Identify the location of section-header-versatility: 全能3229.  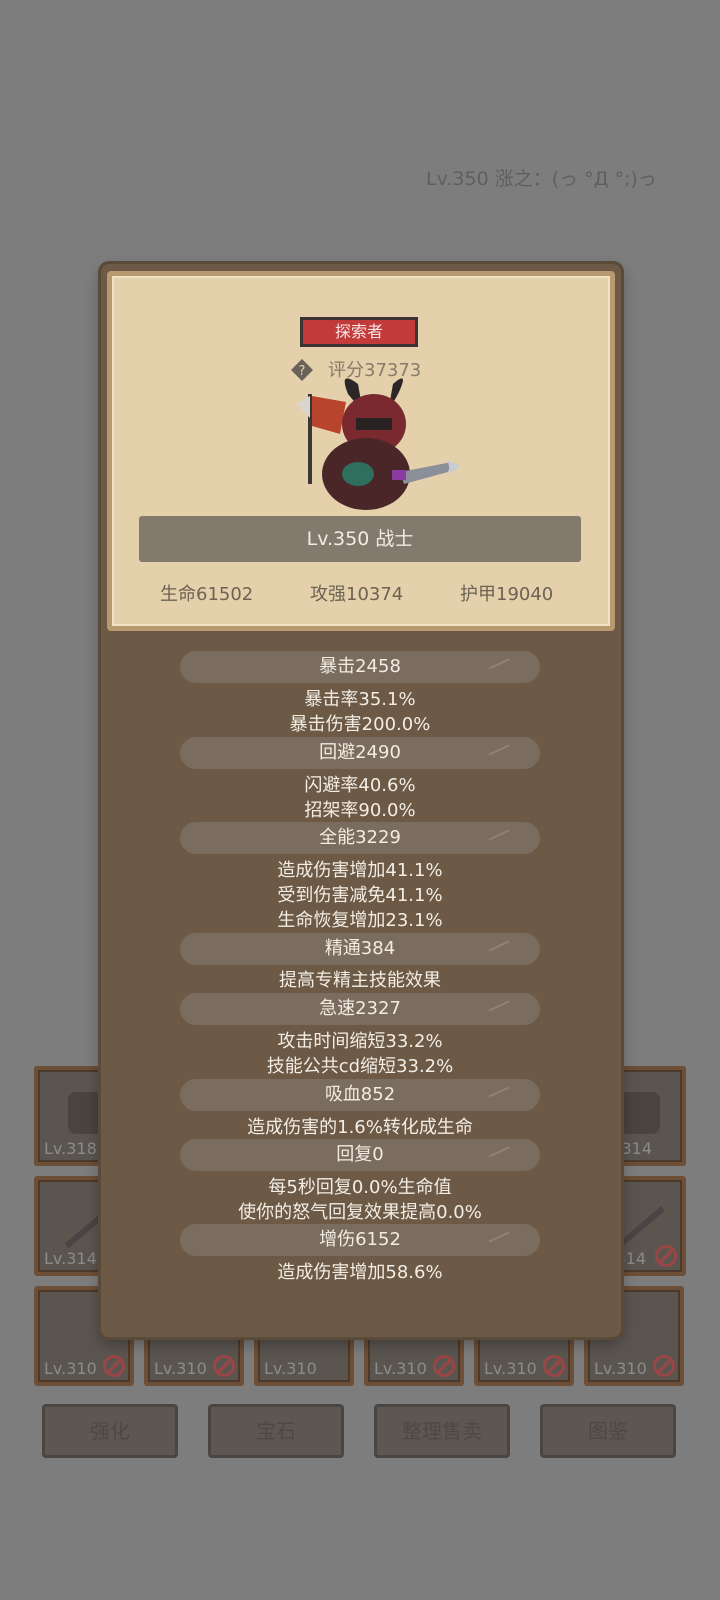
(360, 838).